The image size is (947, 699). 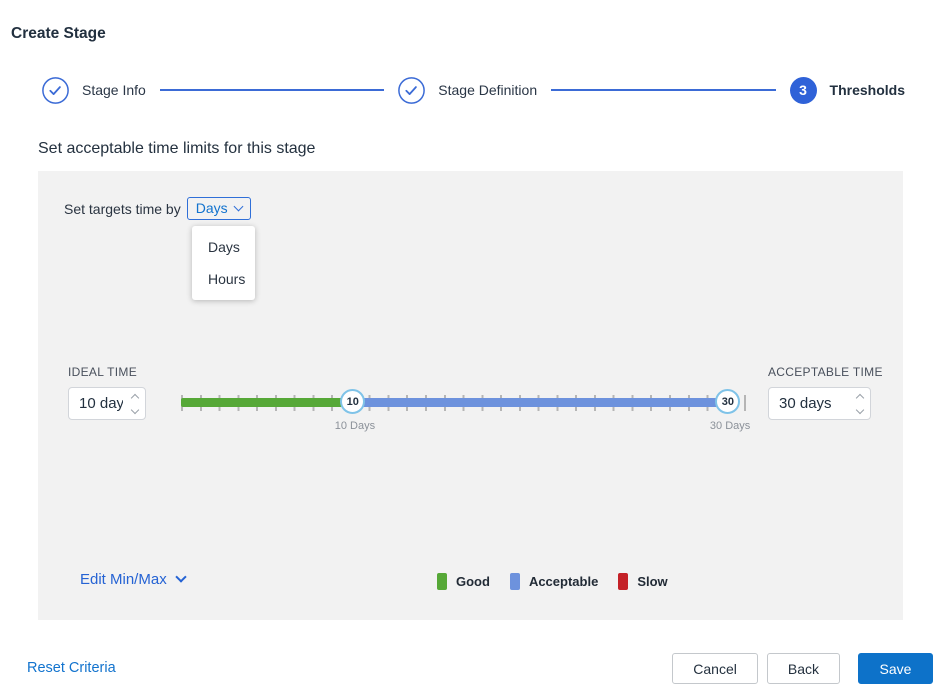 What do you see at coordinates (473, 581) in the screenshot?
I see `legend-label: Good` at bounding box center [473, 581].